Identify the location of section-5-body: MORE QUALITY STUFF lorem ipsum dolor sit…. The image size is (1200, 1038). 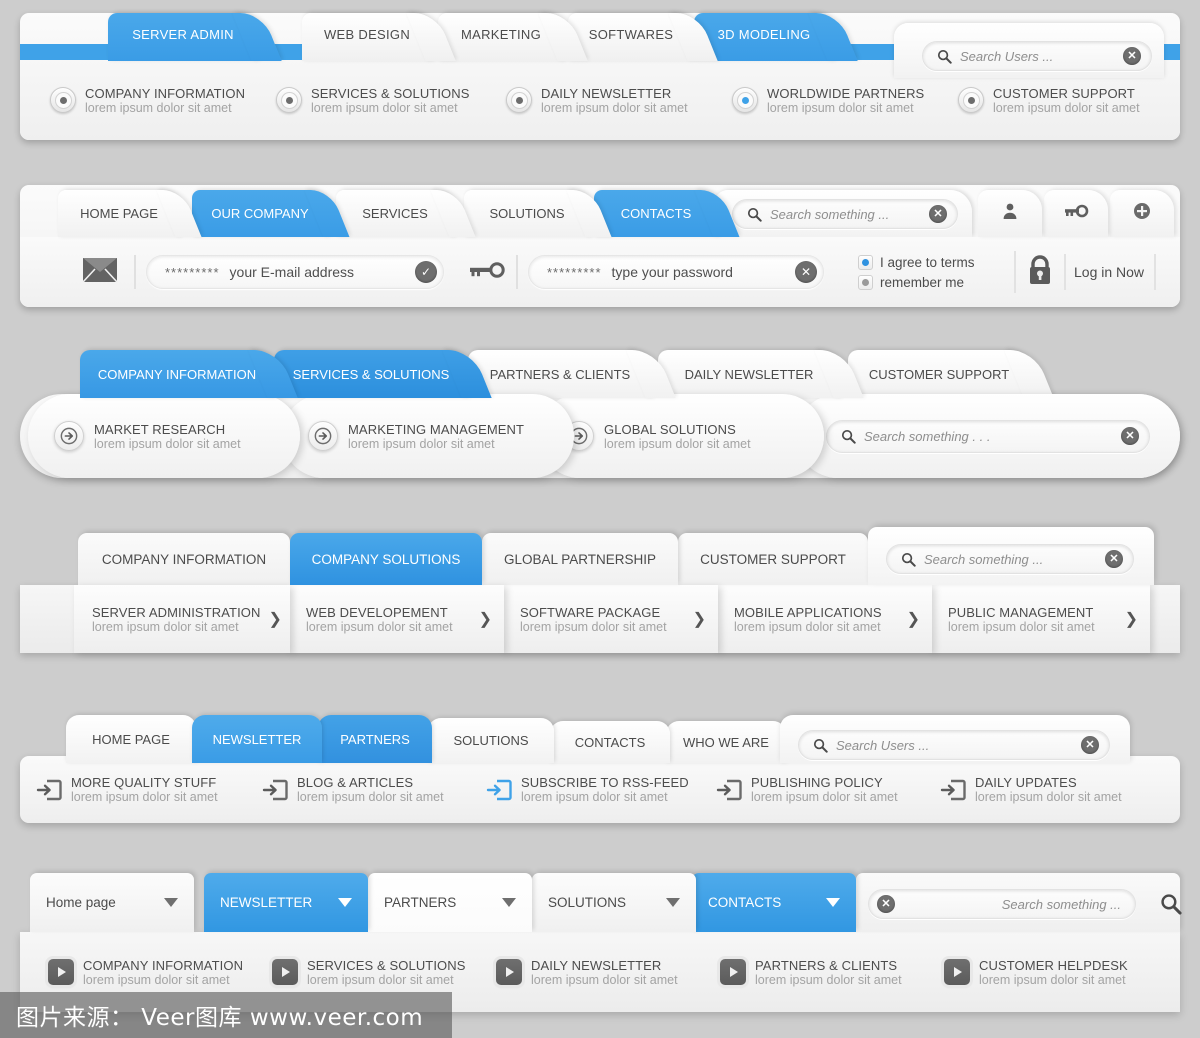
(600, 789).